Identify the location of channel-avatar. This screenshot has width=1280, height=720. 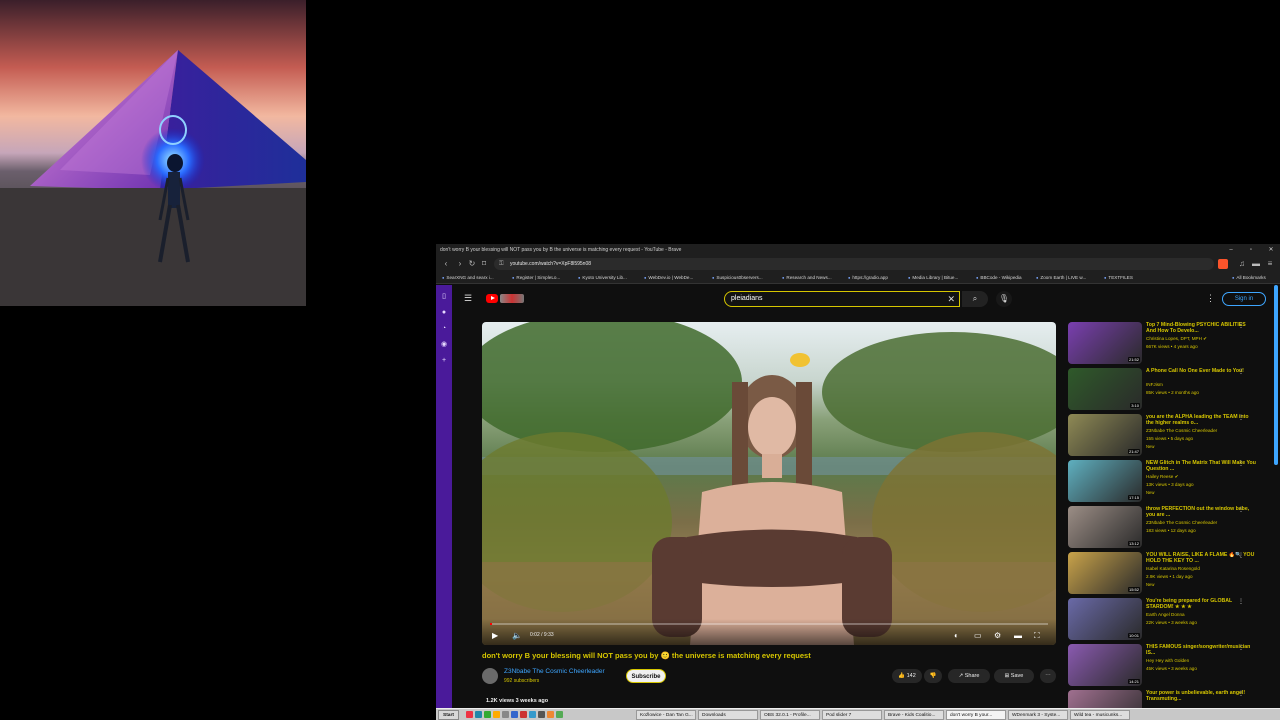
(490, 676).